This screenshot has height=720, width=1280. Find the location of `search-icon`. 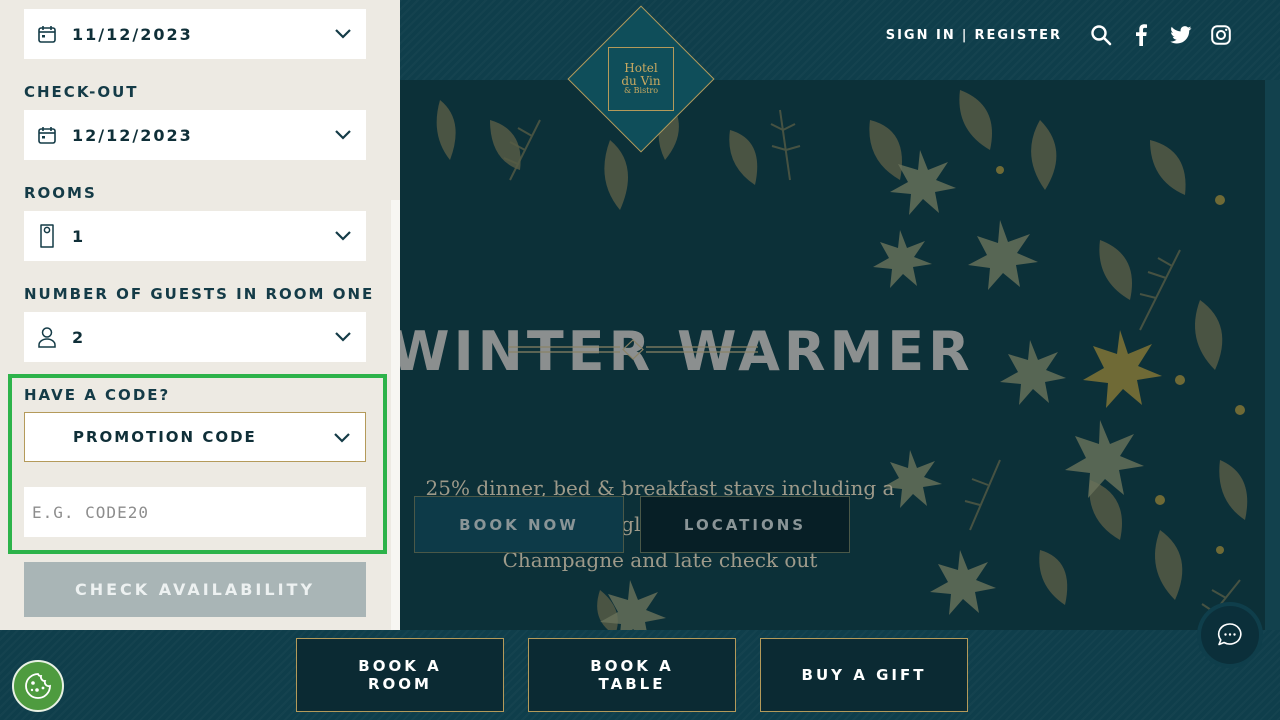

search-icon is located at coordinates (1101, 35).